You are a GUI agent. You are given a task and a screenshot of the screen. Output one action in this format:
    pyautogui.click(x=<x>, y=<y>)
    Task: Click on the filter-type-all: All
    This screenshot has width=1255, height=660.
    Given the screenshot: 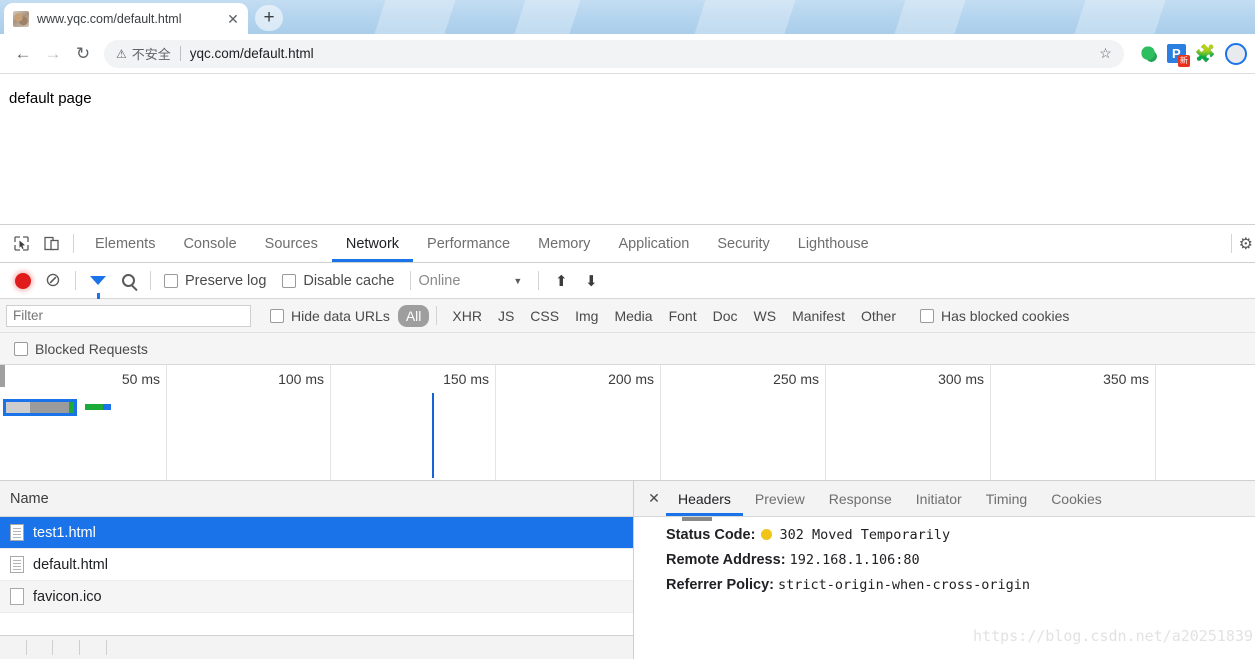 What is the action you would take?
    pyautogui.click(x=413, y=315)
    